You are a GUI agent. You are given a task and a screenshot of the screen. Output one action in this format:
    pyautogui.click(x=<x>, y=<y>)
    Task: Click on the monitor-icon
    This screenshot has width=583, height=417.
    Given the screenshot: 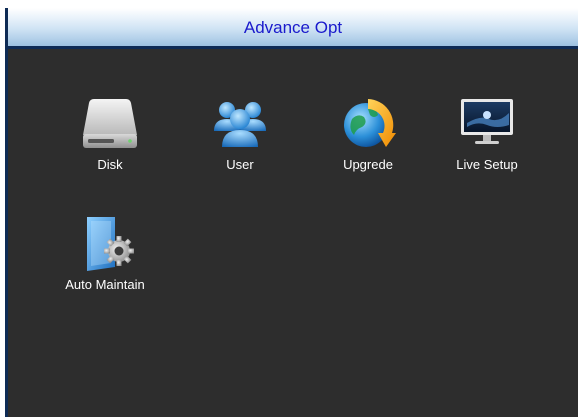 What is the action you would take?
    pyautogui.click(x=487, y=121)
    